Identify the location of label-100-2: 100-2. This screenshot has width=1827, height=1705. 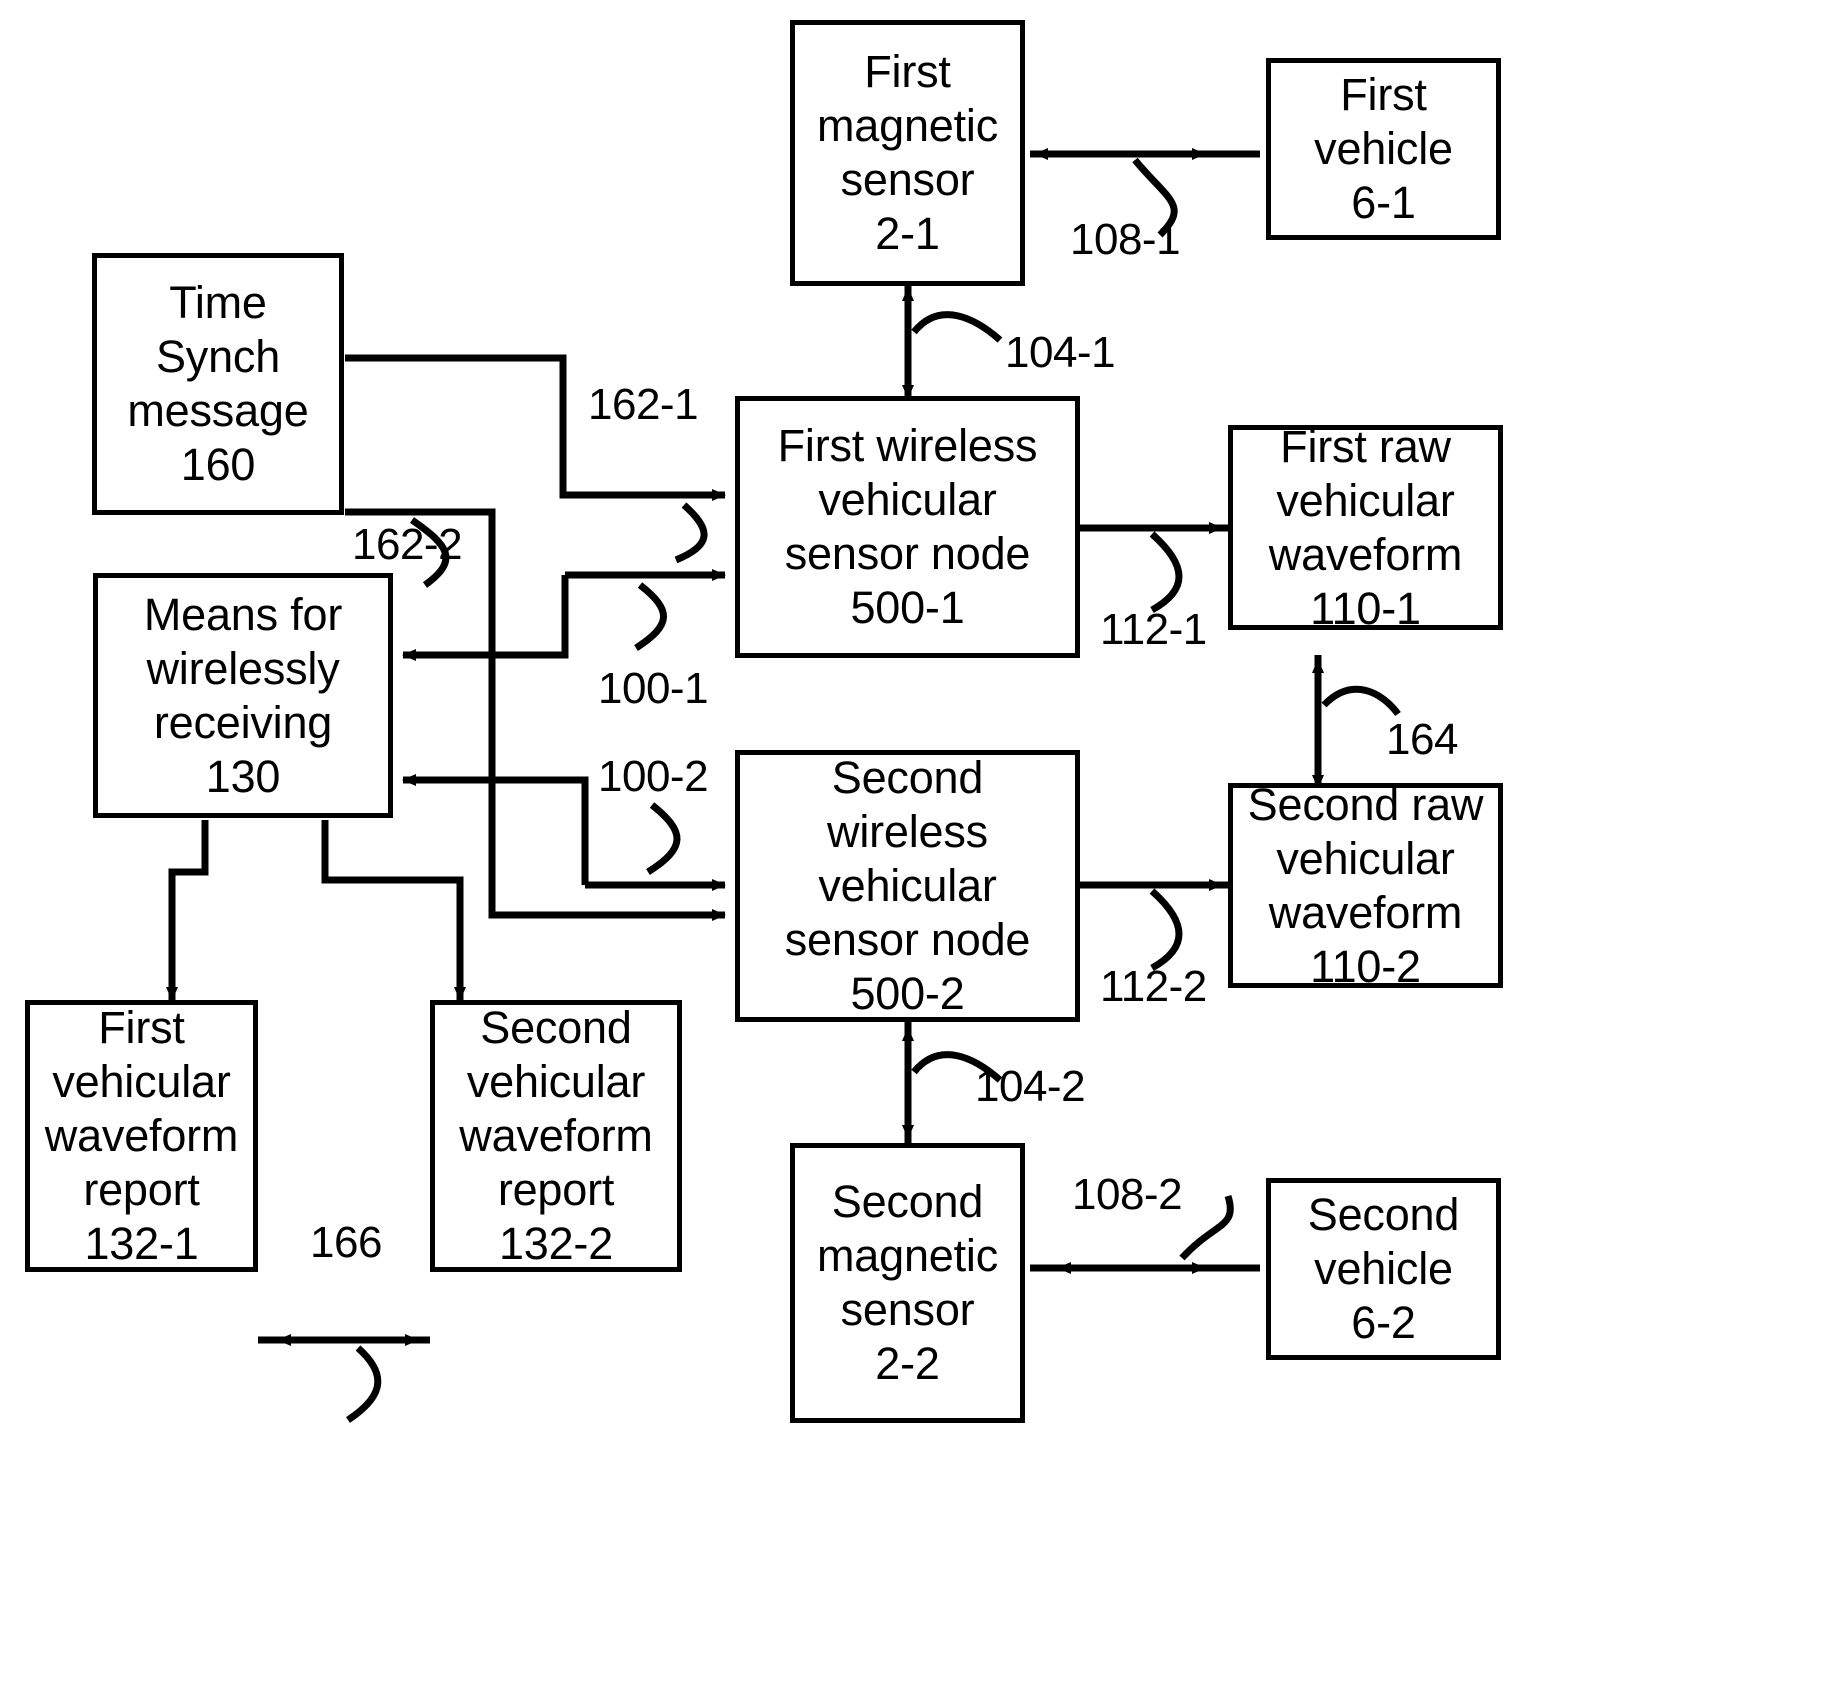
(653, 776).